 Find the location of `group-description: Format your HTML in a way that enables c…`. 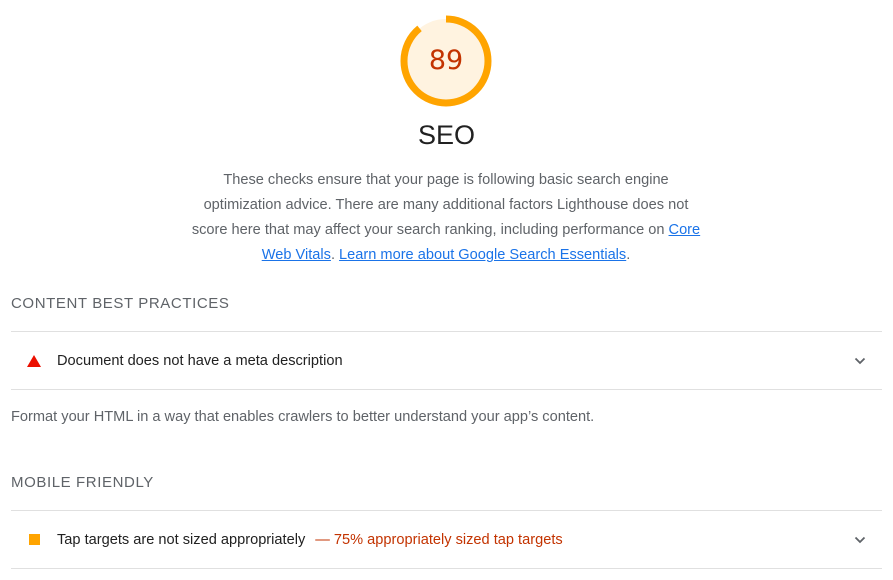

group-description: Format your HTML in a way that enables c… is located at coordinates (303, 417).